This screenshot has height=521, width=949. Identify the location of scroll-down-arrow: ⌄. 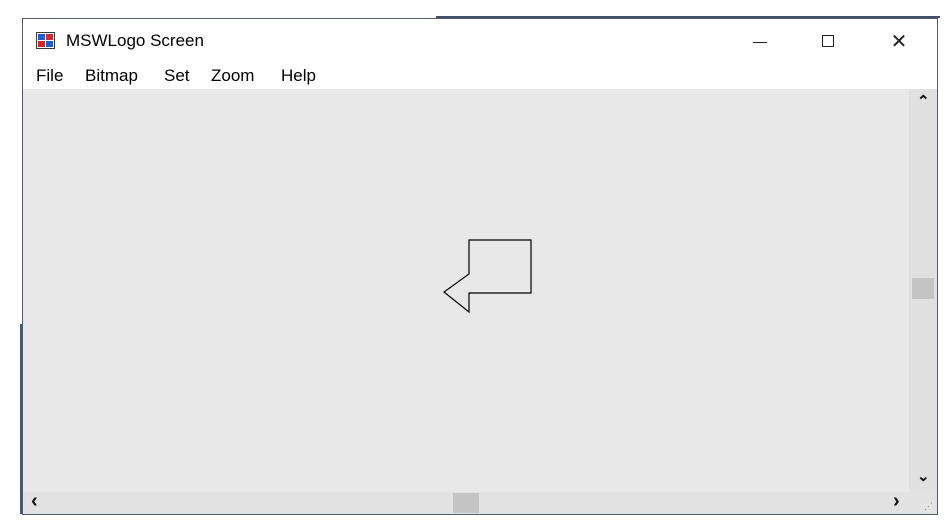
(923, 476).